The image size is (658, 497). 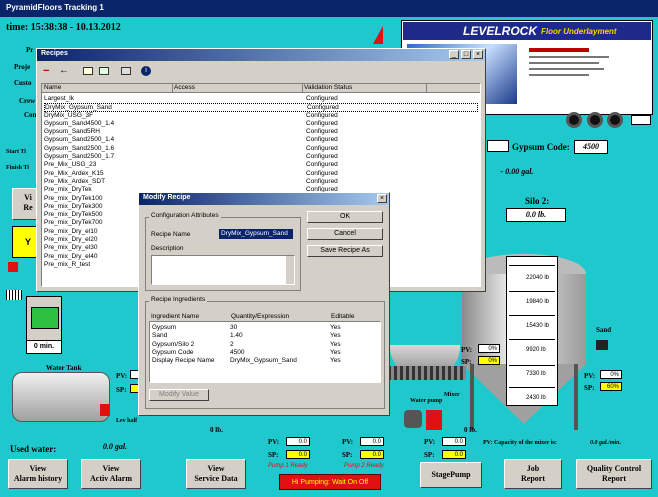 I want to click on modify-title: Modify Recipe, so click(x=167, y=197).